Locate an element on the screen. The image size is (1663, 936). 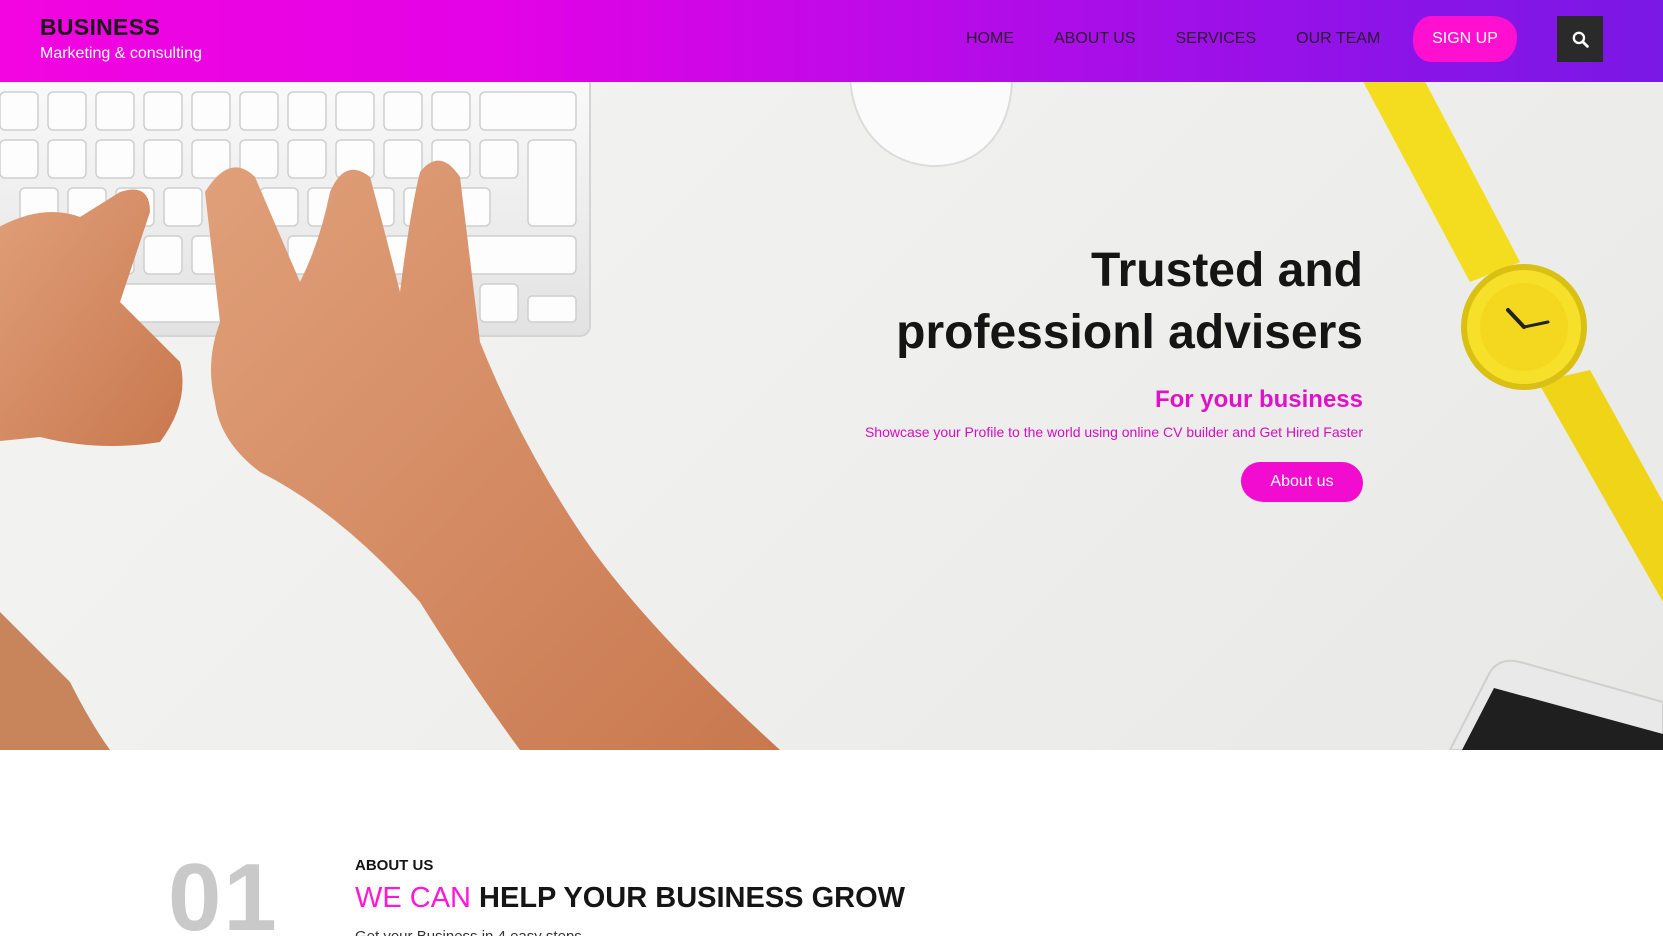
about-heading: WE CAN HELP YOUR BUSINESS GROW is located at coordinates (630, 898).